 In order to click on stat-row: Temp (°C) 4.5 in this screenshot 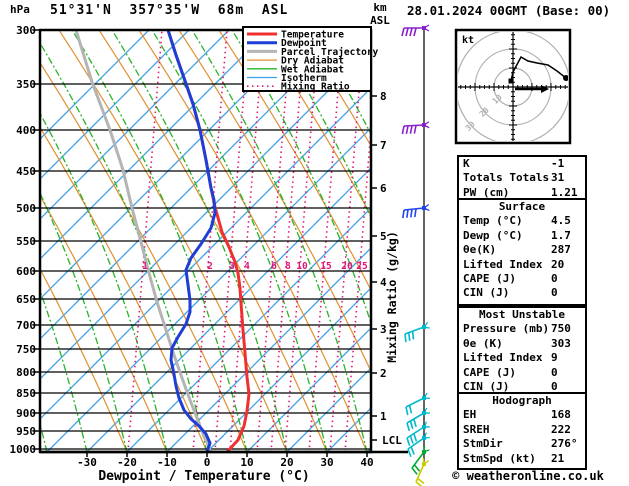, I will do `click(524, 221)`.